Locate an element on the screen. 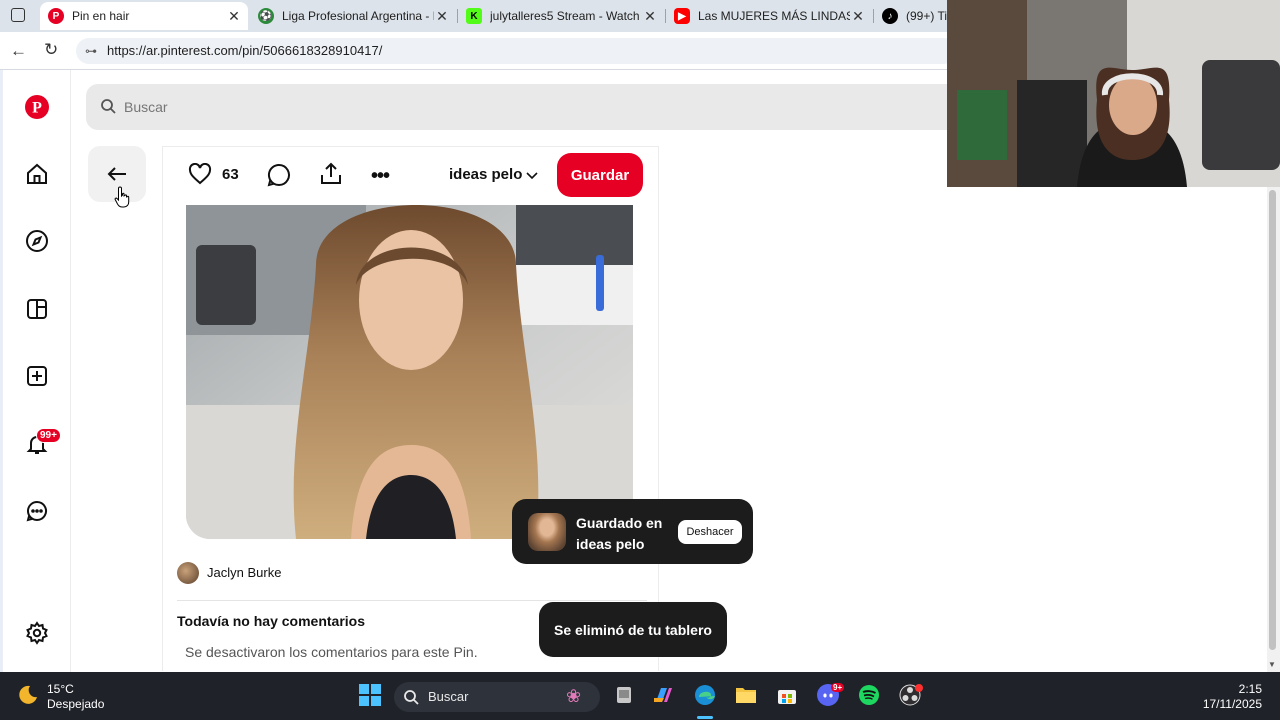  taskbar is located at coordinates (640, 696).